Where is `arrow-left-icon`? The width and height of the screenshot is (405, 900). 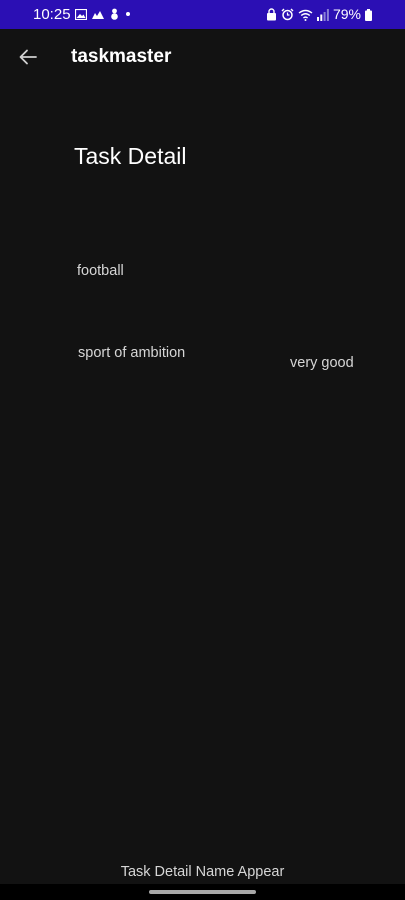 arrow-left-icon is located at coordinates (28, 57).